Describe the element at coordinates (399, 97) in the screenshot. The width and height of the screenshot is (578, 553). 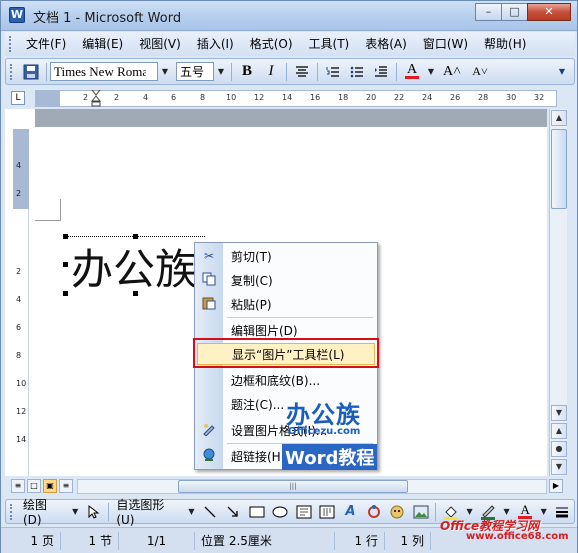
I see `ruler-tick: 22` at that location.